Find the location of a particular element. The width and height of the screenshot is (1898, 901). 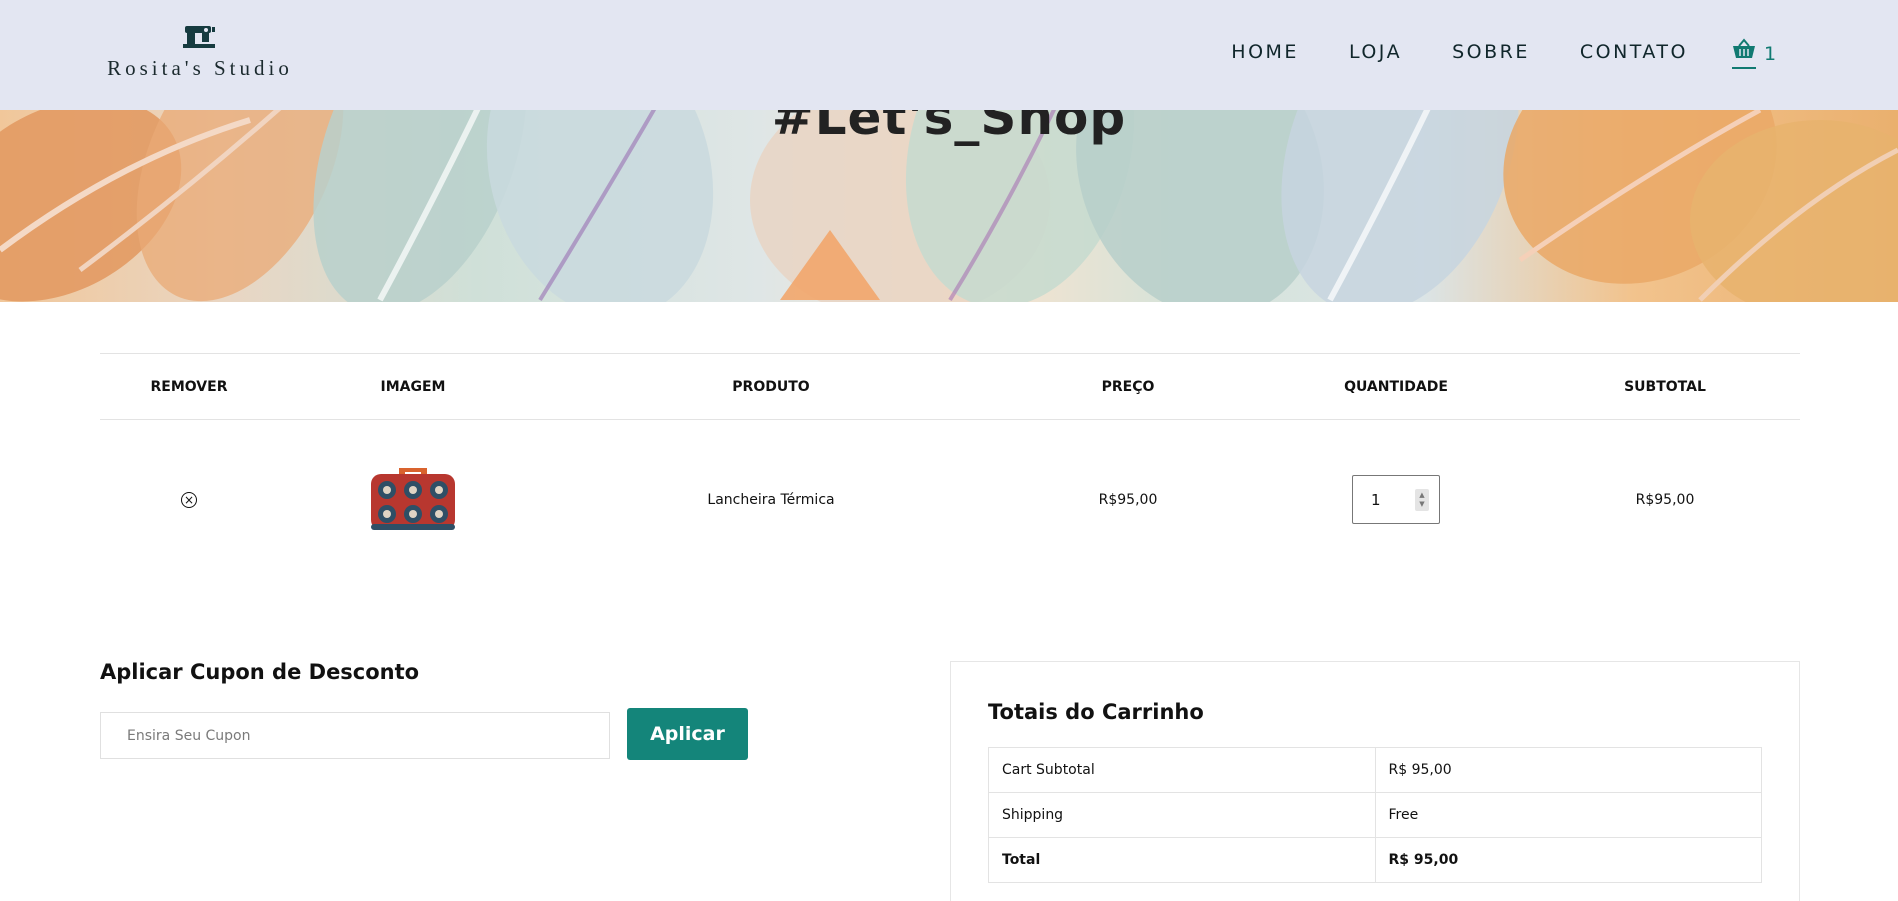

totals-label: Cart Subtotal is located at coordinates (1182, 770).